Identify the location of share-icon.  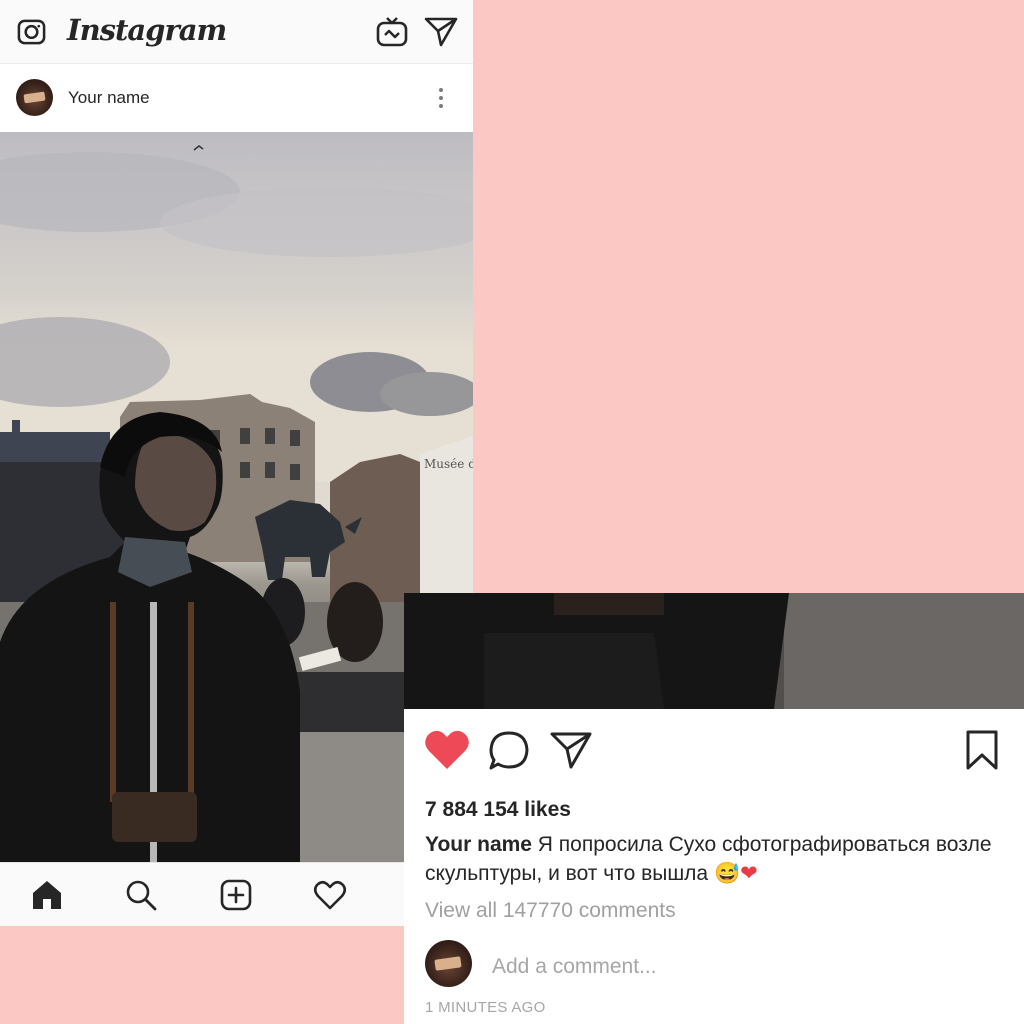
(571, 750).